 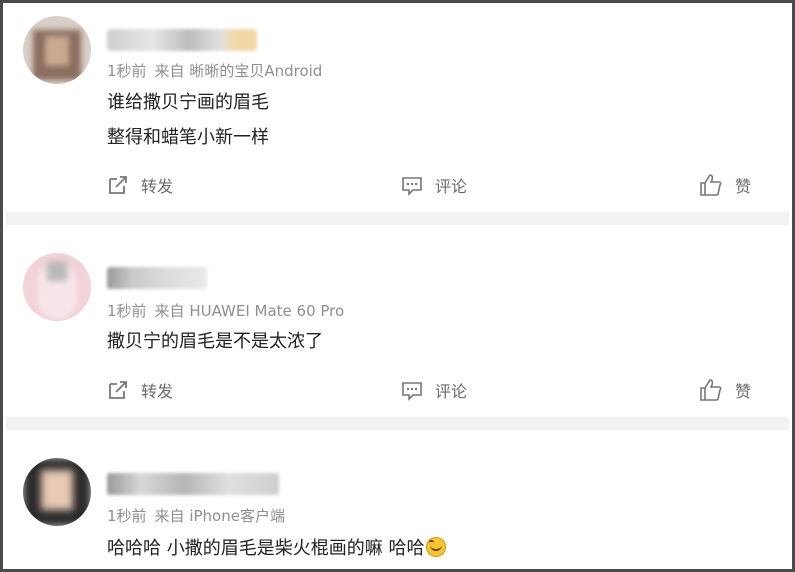 I want to click on post-meta: 1秒前 来自 iPhone客户端, so click(x=200, y=515).